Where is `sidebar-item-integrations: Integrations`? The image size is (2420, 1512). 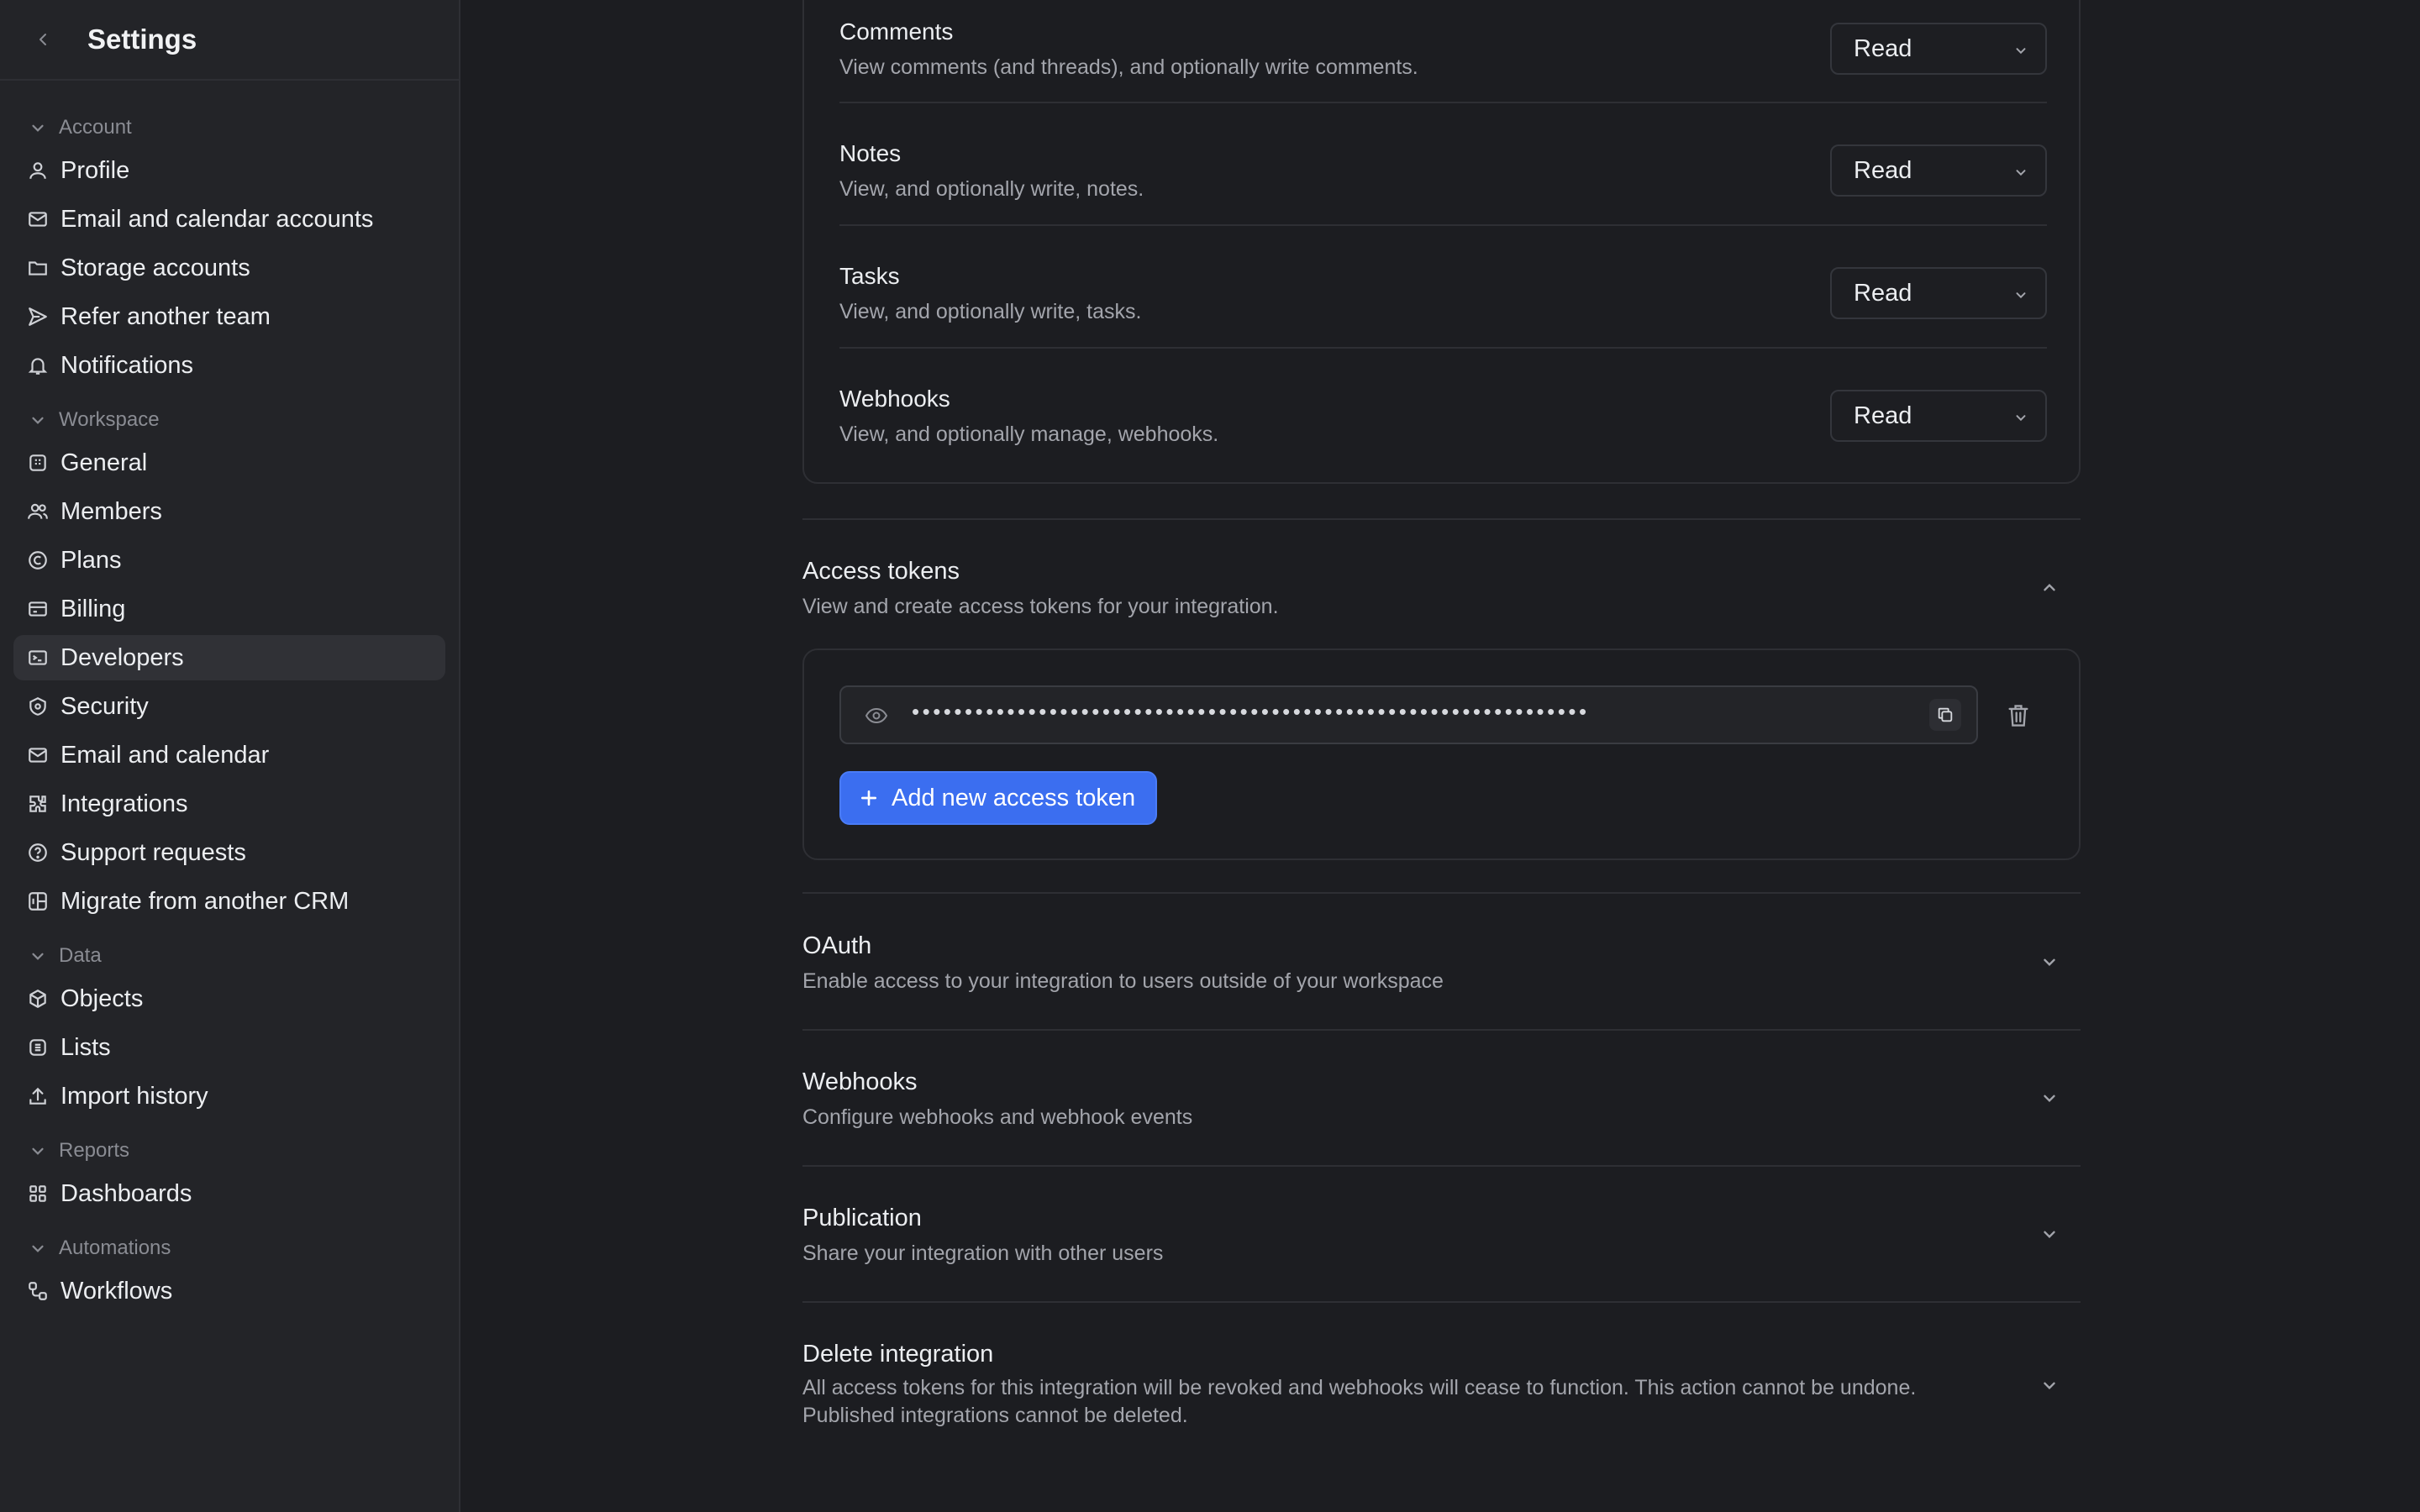
sidebar-item-integrations: Integrations is located at coordinates (229, 804).